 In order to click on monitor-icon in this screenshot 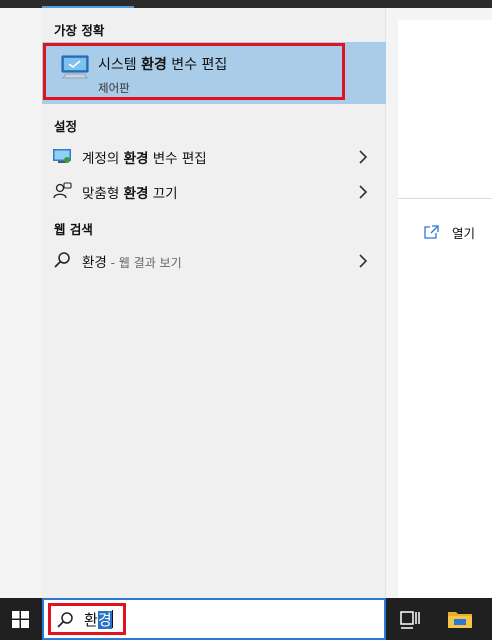, I will do `click(75, 69)`.